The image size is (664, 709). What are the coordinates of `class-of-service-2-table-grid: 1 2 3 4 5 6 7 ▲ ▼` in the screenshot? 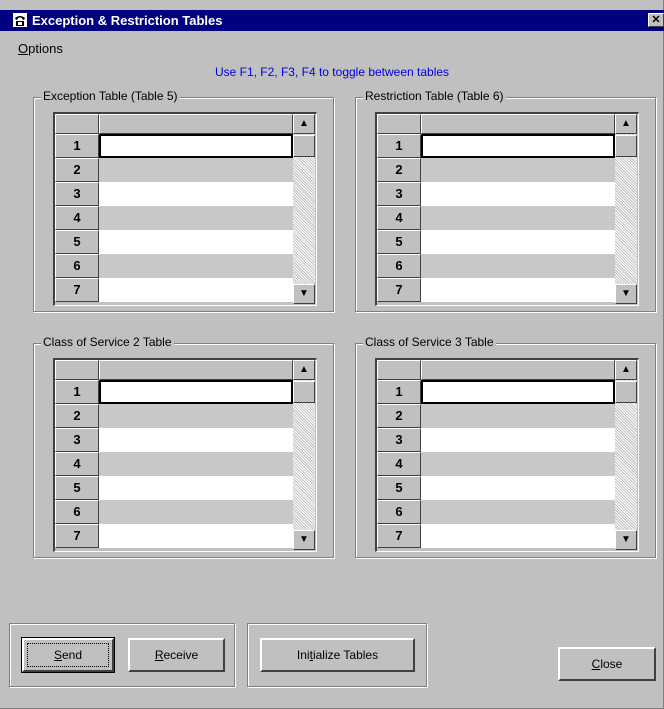 It's located at (185, 455).